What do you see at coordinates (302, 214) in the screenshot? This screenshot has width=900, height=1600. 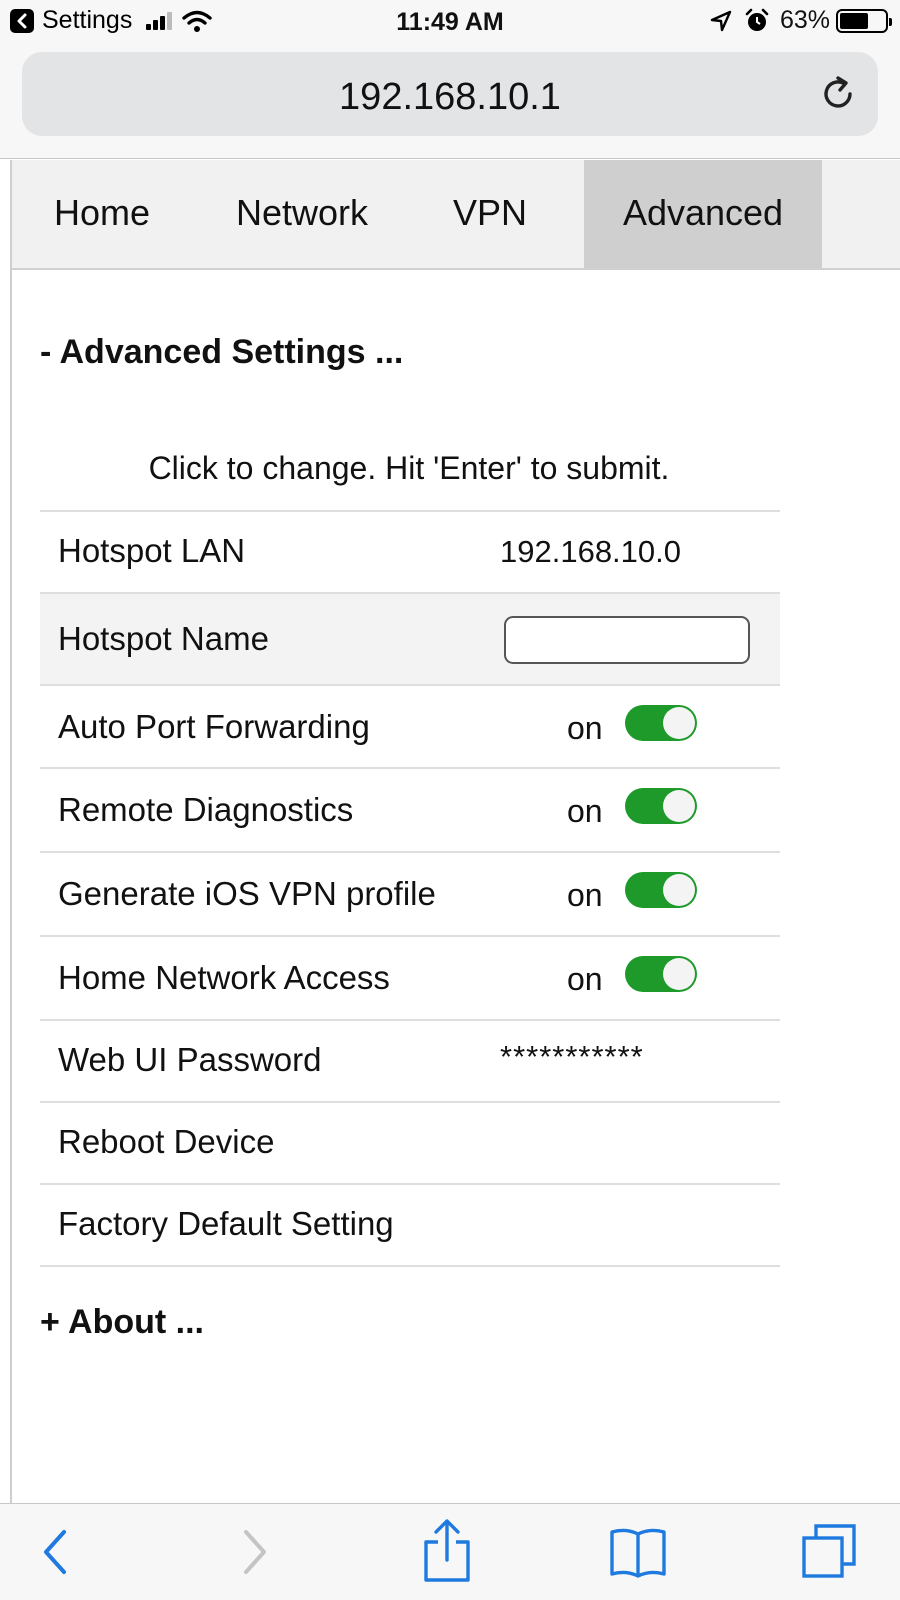 I see `tab-network: Network` at bounding box center [302, 214].